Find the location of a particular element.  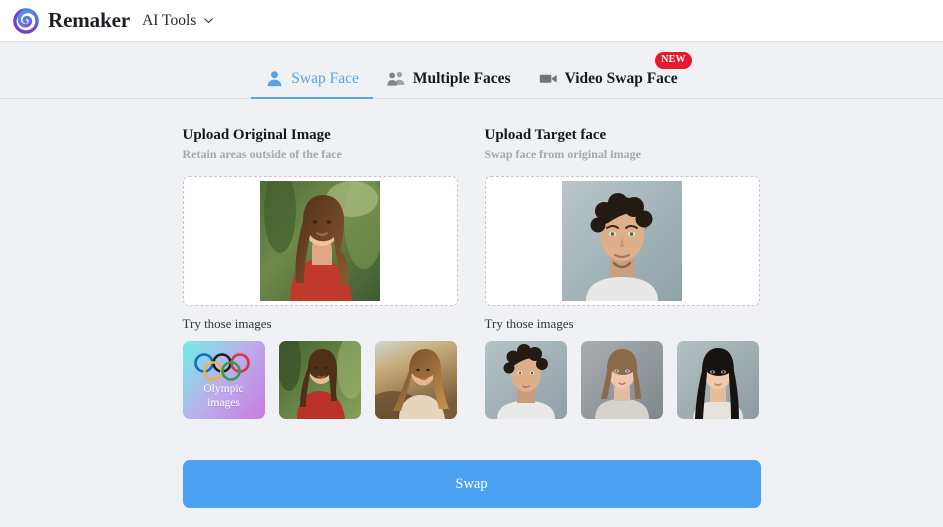

dropzone-original-image is located at coordinates (320, 241).